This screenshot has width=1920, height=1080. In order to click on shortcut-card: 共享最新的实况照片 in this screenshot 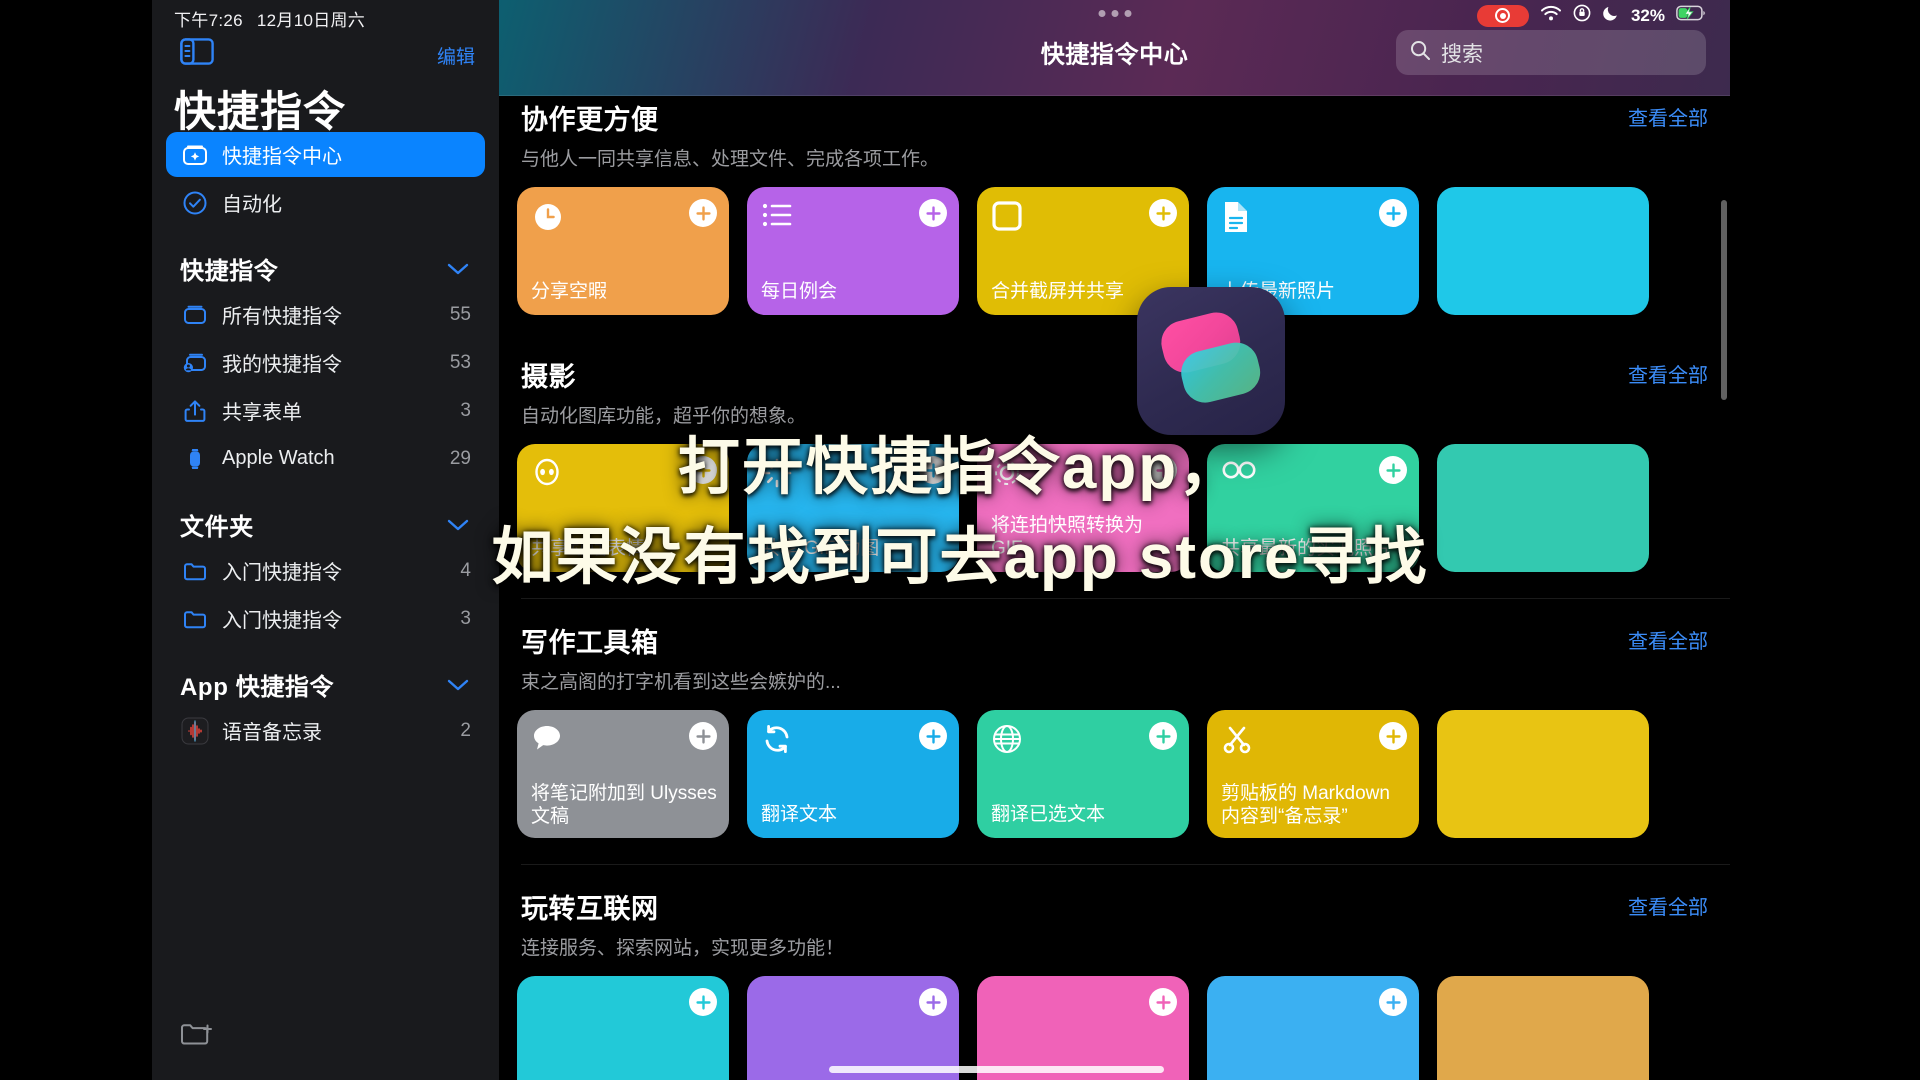, I will do `click(1313, 508)`.